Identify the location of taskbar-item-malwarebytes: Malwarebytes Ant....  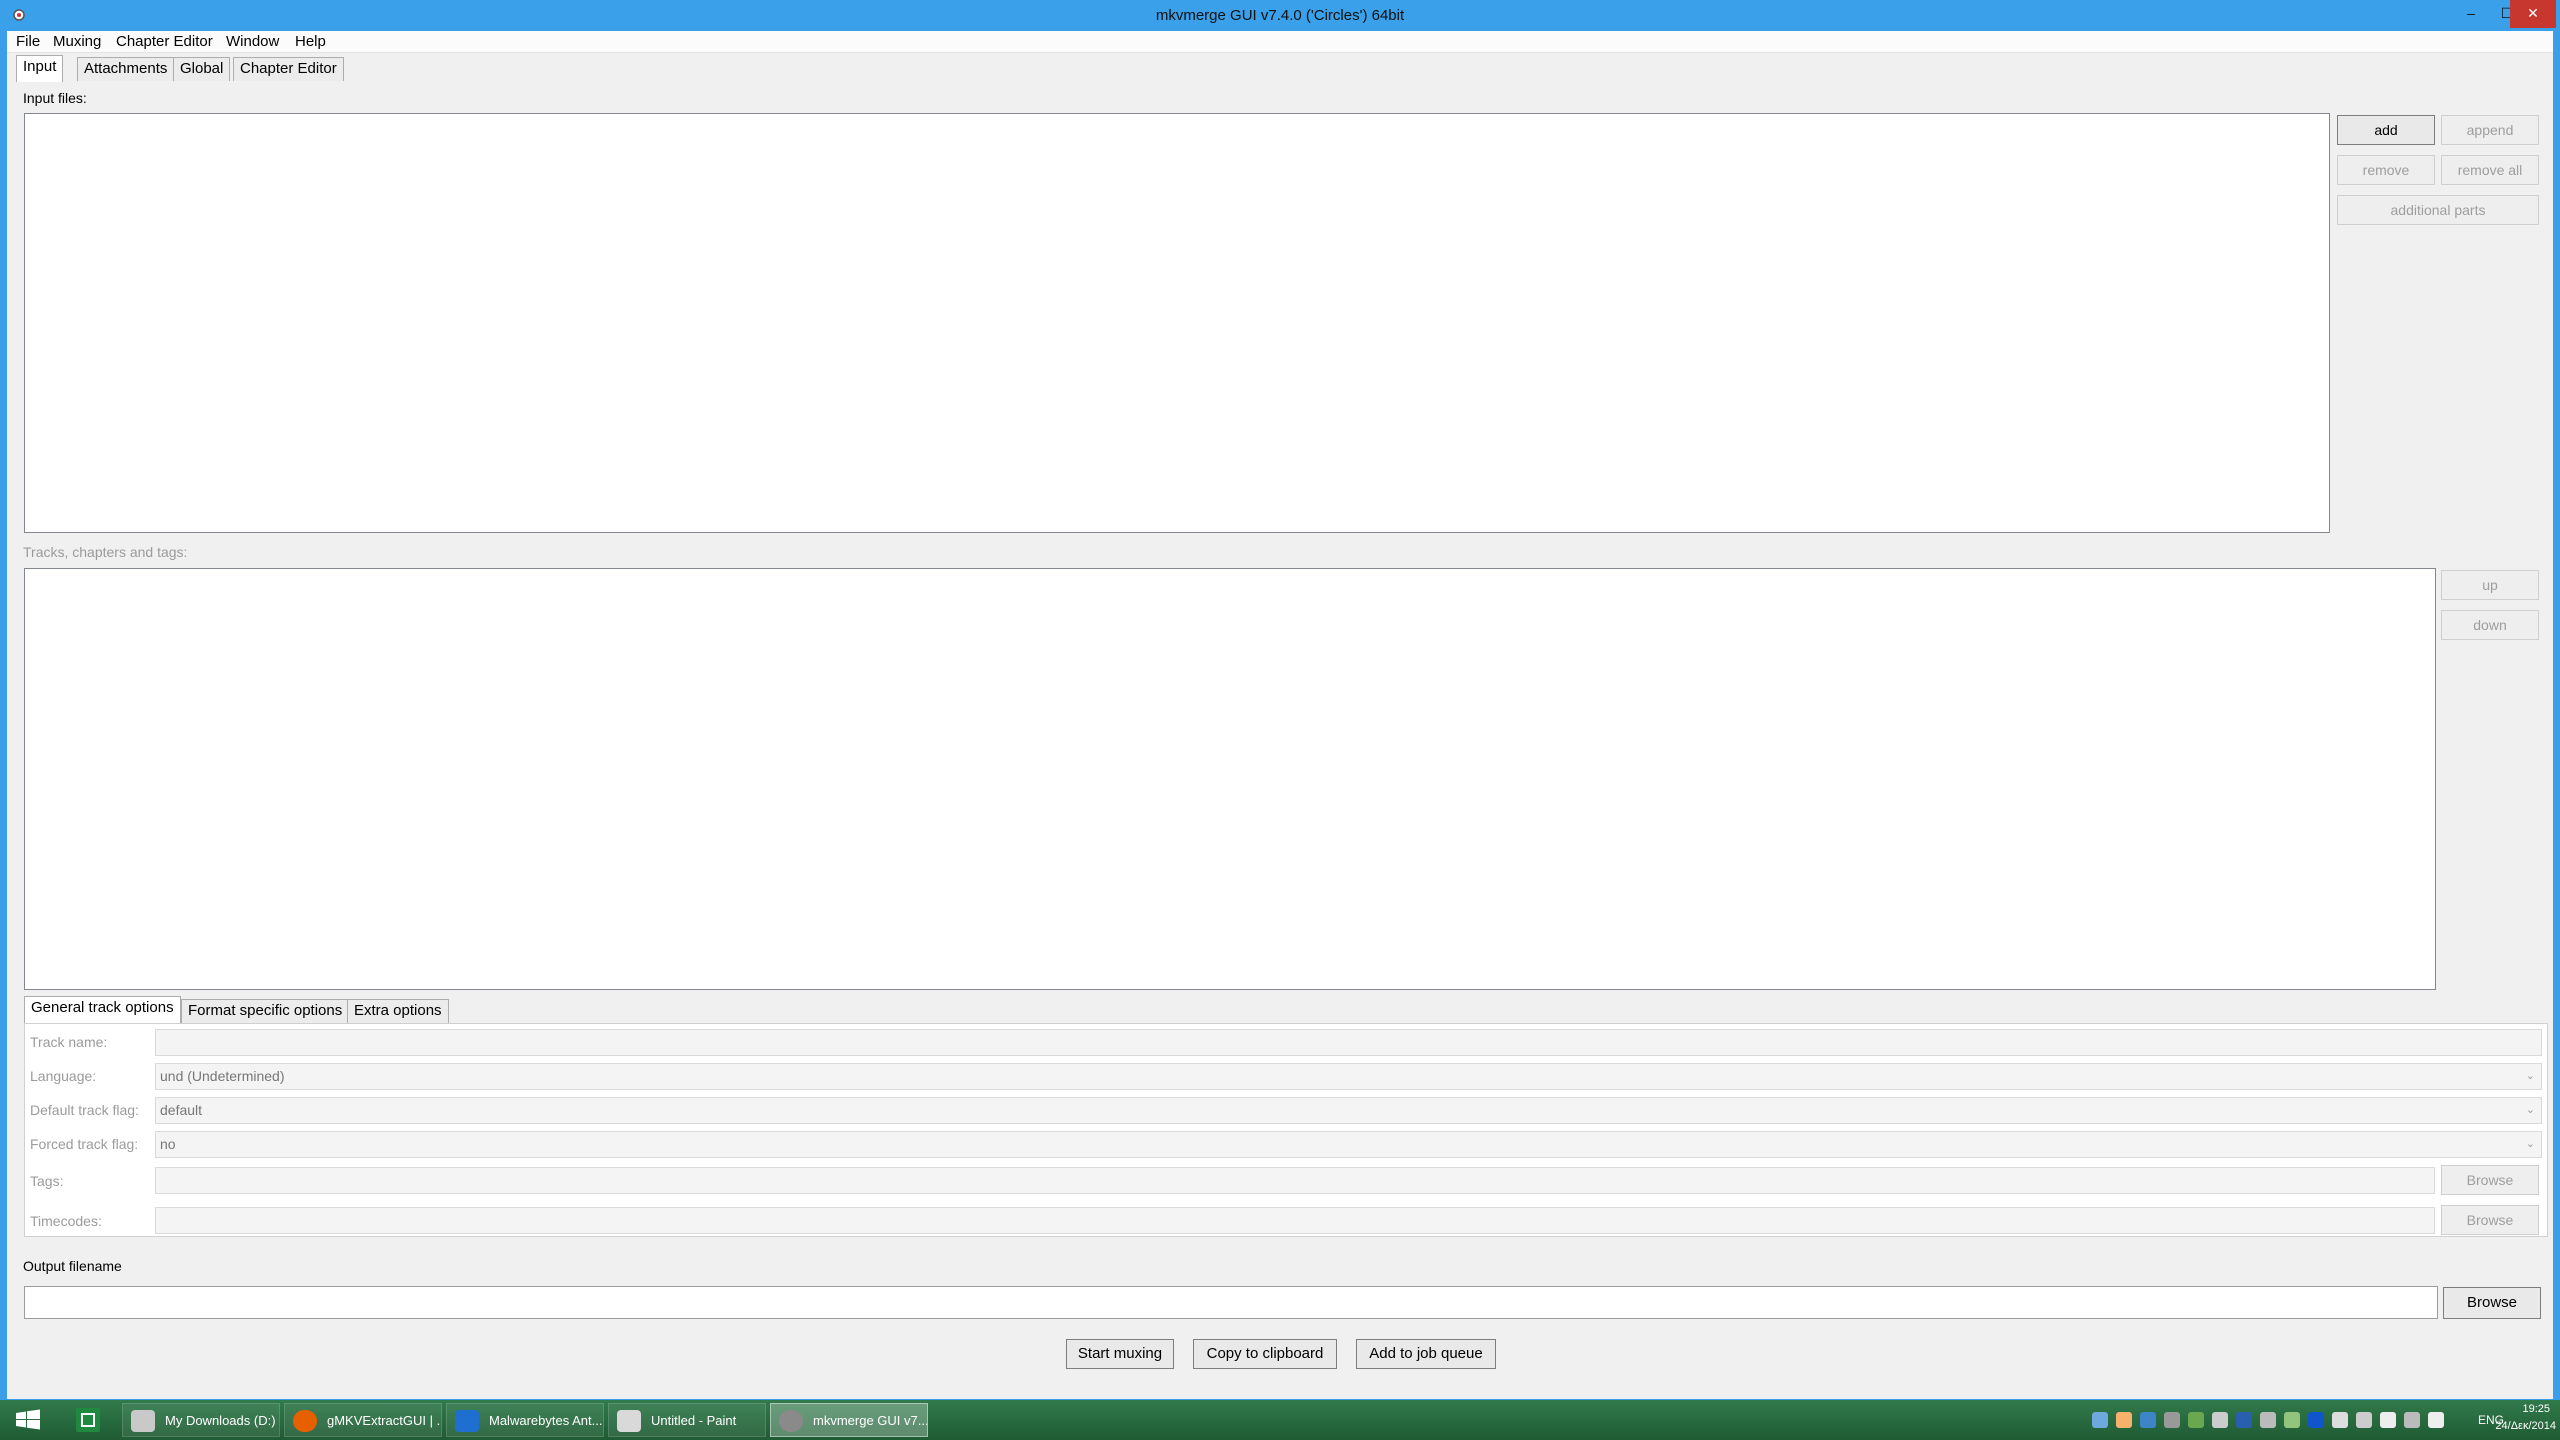
(525, 1420).